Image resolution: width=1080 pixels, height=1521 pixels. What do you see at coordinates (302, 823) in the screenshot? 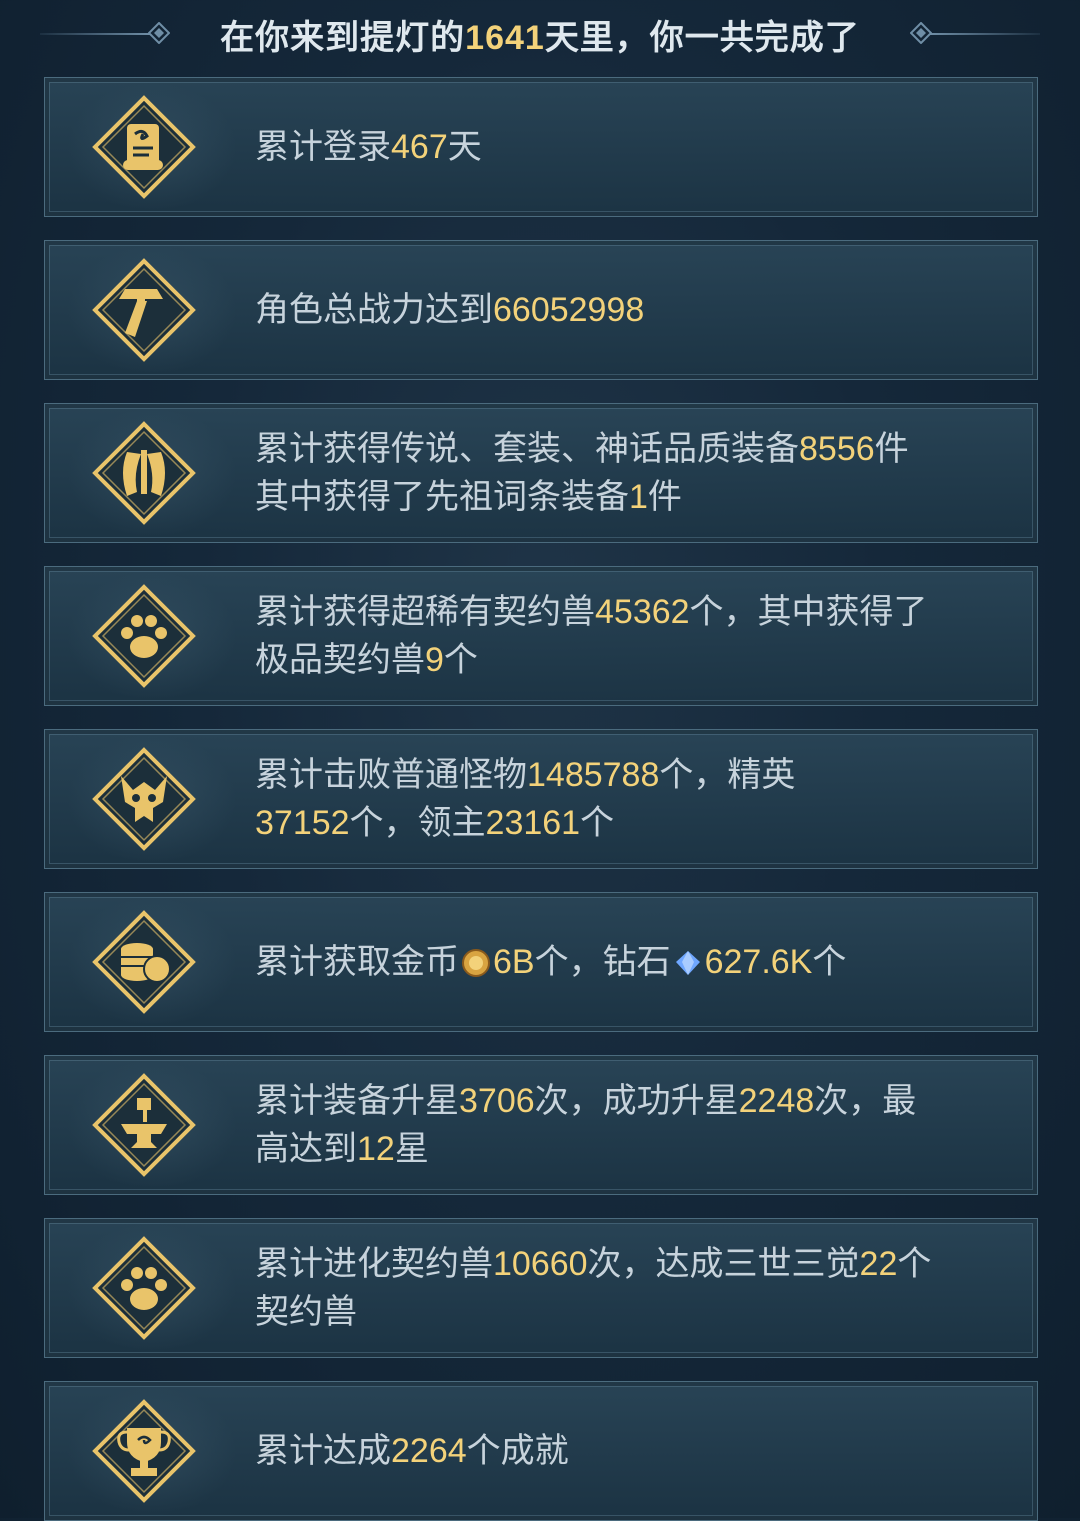
I see `stat-value: 37152` at bounding box center [302, 823].